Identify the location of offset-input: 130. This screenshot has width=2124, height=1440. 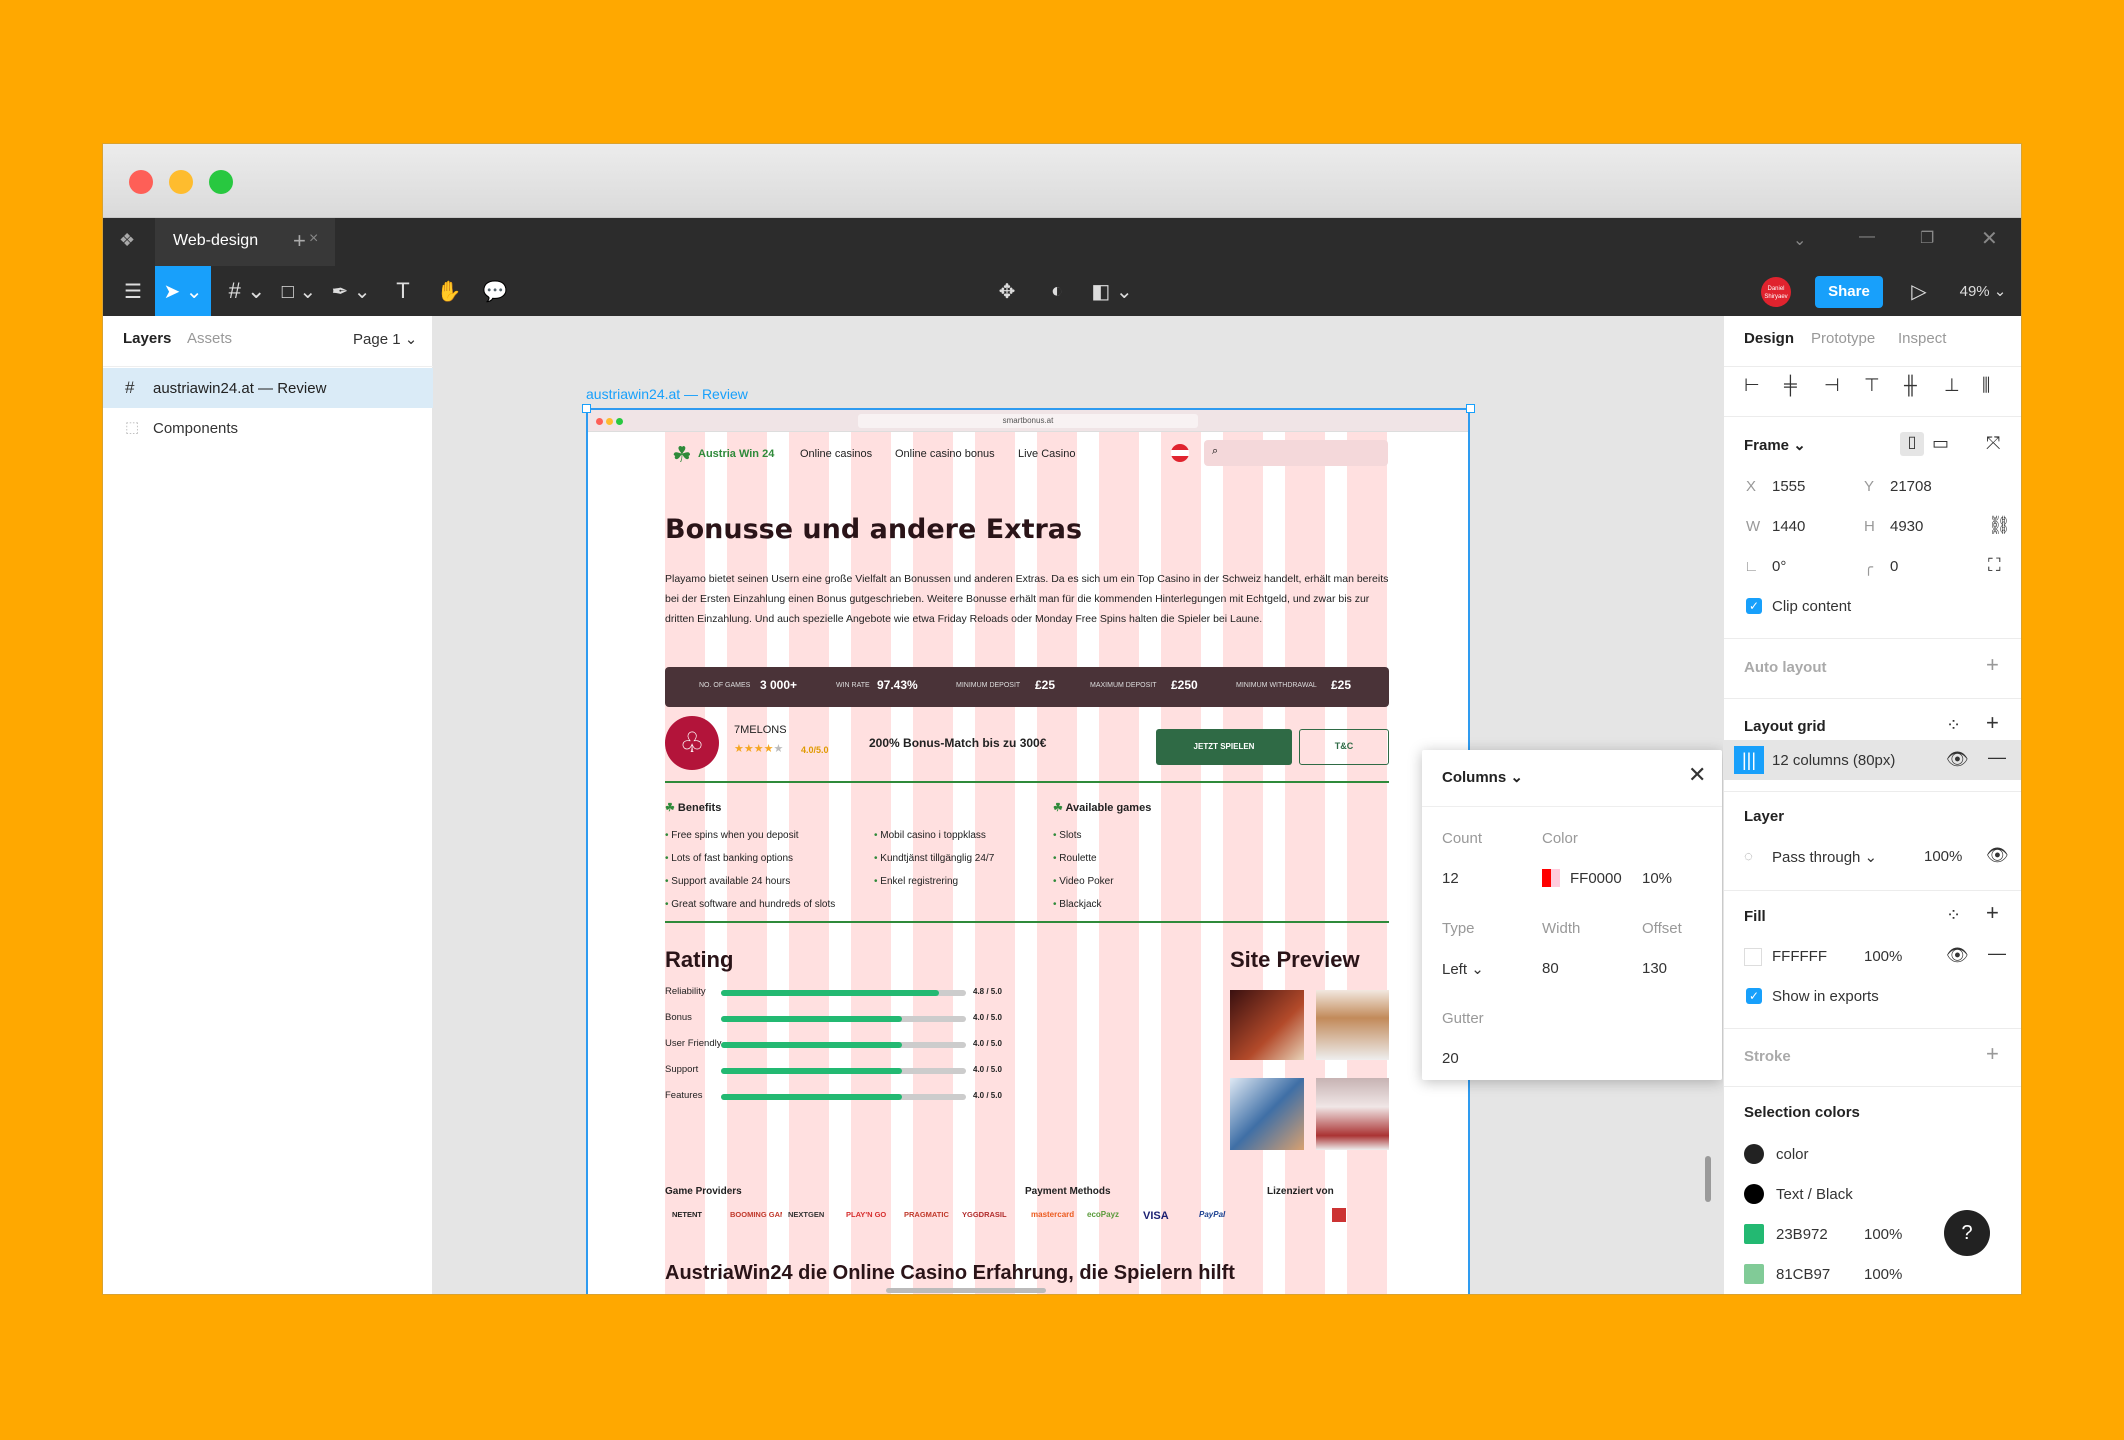
(1654, 968).